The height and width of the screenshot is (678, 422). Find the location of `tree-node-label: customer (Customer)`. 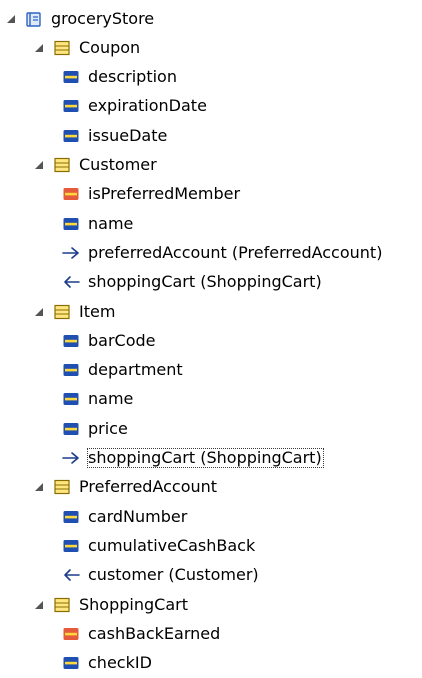

tree-node-label: customer (Customer) is located at coordinates (173, 575).